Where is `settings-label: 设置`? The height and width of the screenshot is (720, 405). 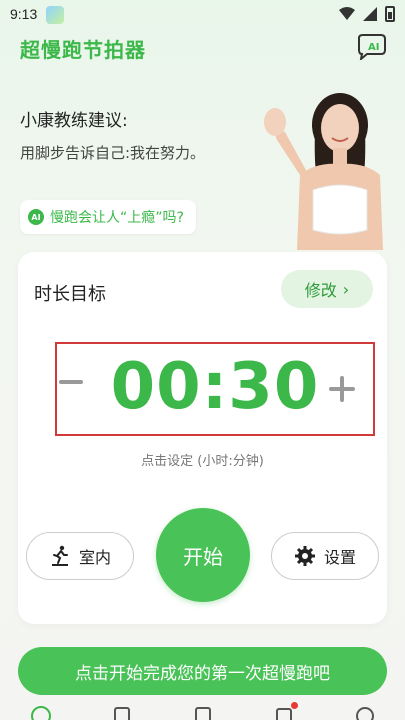
settings-label: 设置 is located at coordinates (339, 557).